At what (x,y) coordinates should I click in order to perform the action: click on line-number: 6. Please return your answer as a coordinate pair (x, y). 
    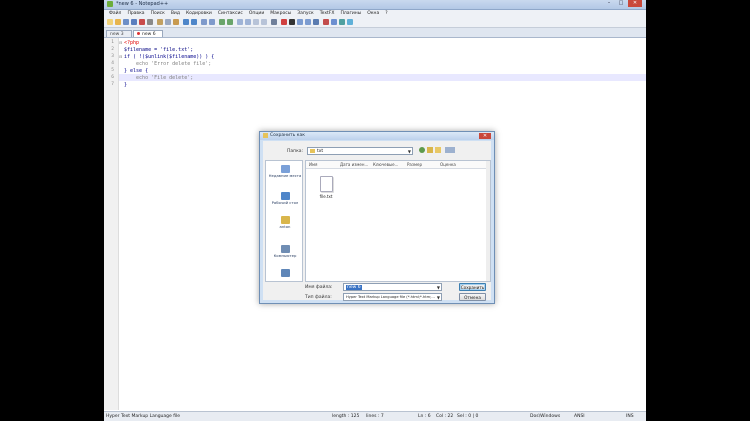
    Looking at the image, I should click on (112, 77).